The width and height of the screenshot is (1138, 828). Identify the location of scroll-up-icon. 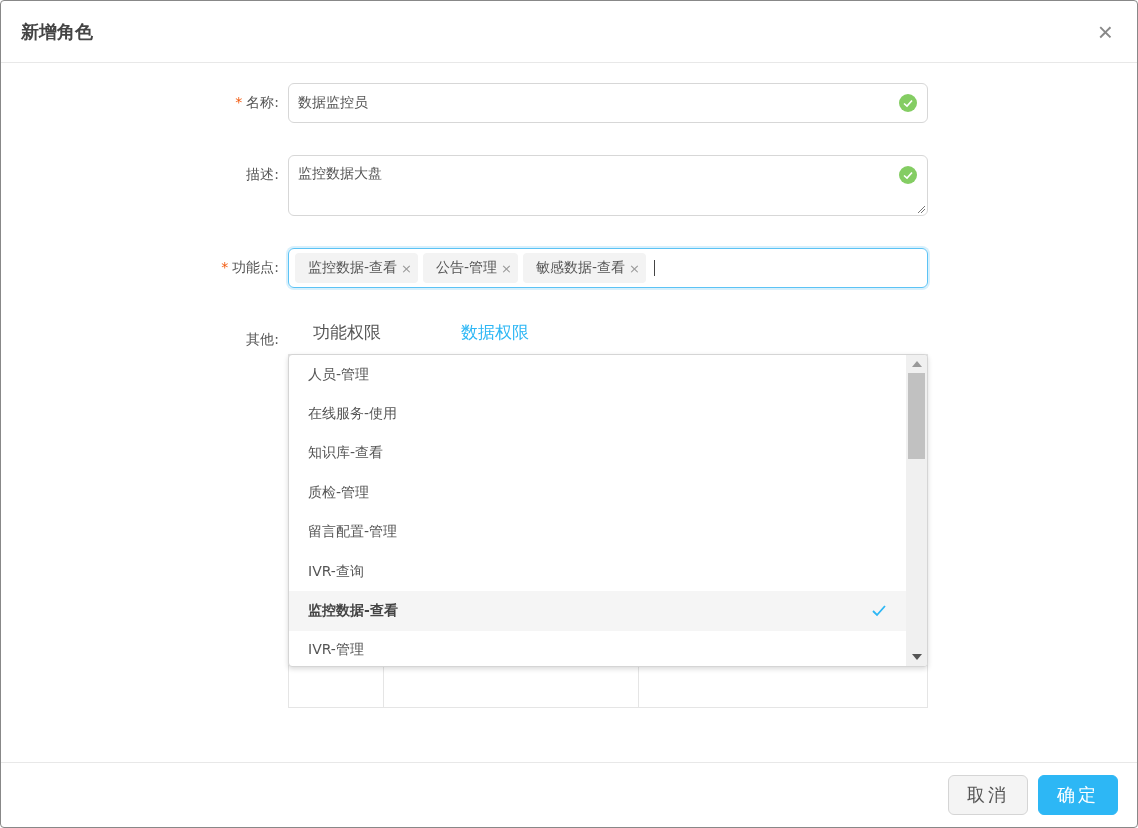
(916, 364).